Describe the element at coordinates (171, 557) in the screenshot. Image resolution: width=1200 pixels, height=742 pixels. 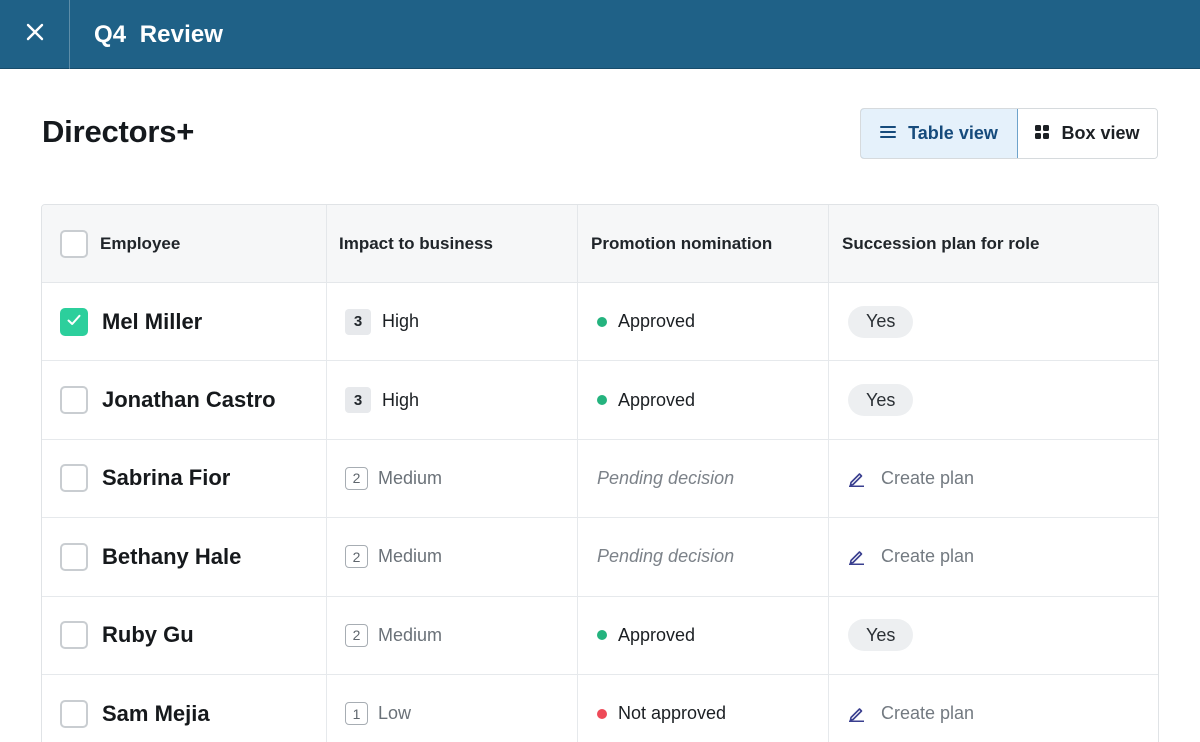
I see `employee-name: Bethany Hale` at that location.